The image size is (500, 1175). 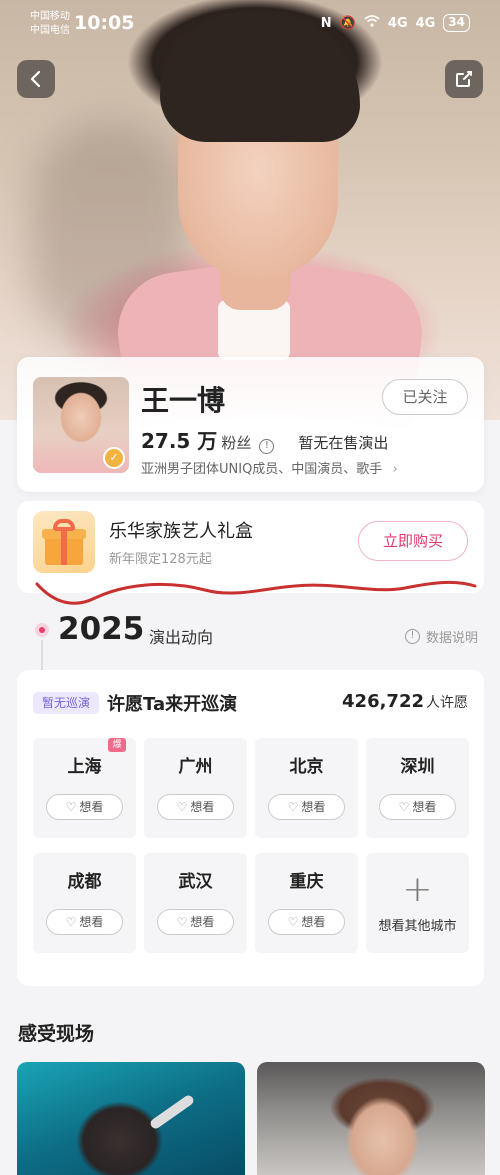 What do you see at coordinates (183, 400) in the screenshot?
I see `artist-name: 王一博` at bounding box center [183, 400].